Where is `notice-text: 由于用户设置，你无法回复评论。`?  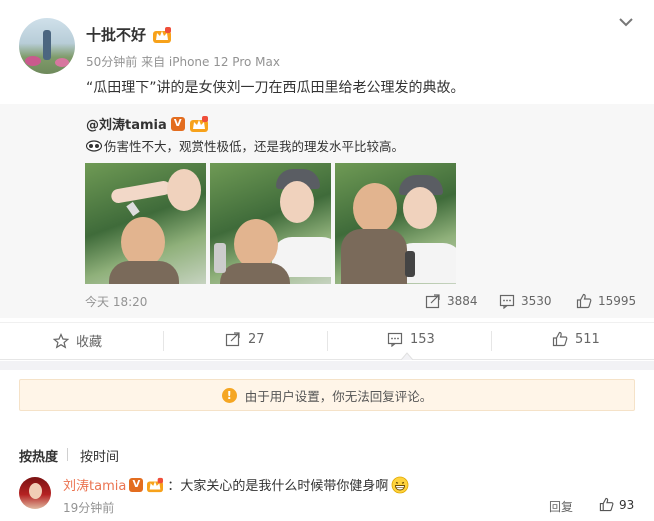
notice-text: 由于用户设置，你无法回复评论。 is located at coordinates (338, 396).